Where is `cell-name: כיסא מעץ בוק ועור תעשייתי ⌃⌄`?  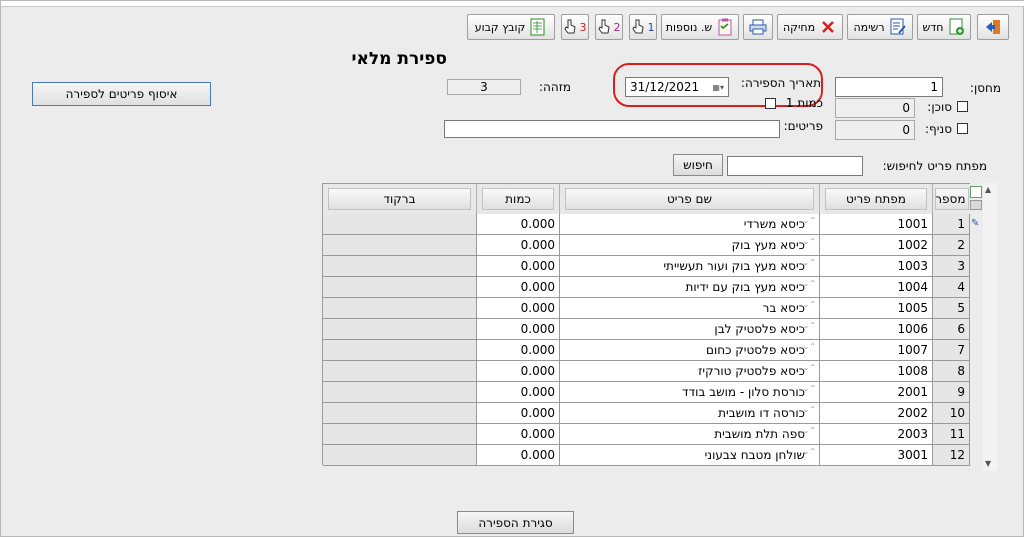 cell-name: כיסא מעץ בוק ועור תעשייתי ⌃⌄ is located at coordinates (690, 266).